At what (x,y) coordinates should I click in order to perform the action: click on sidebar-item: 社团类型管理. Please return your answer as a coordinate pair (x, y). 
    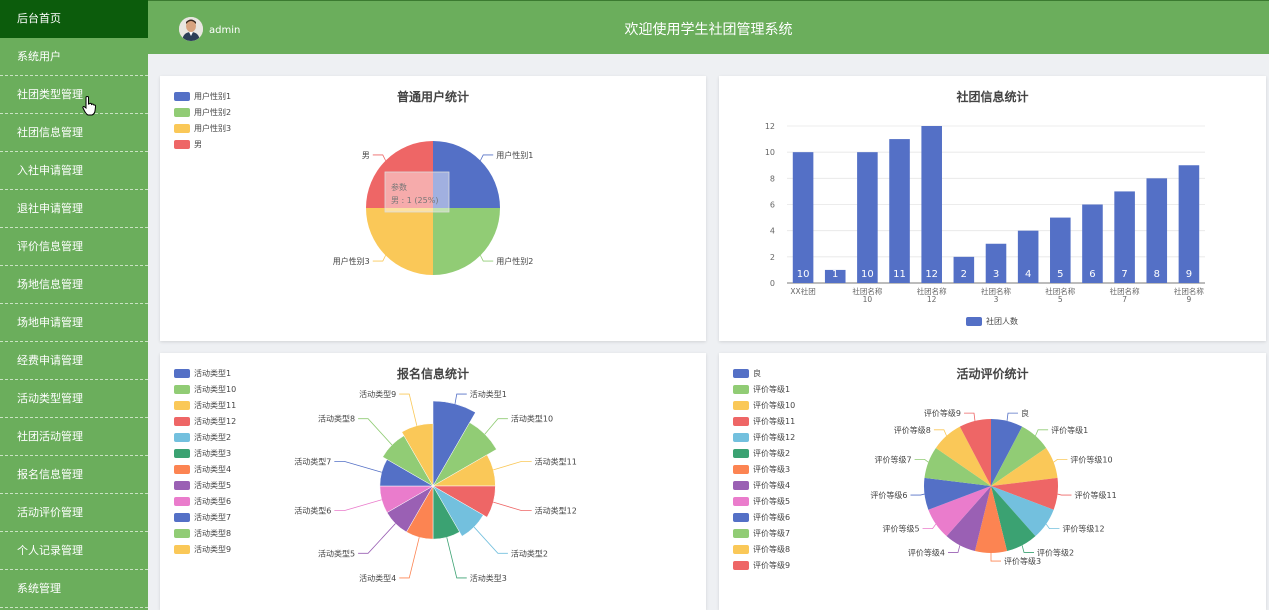
    Looking at the image, I should click on (74, 95).